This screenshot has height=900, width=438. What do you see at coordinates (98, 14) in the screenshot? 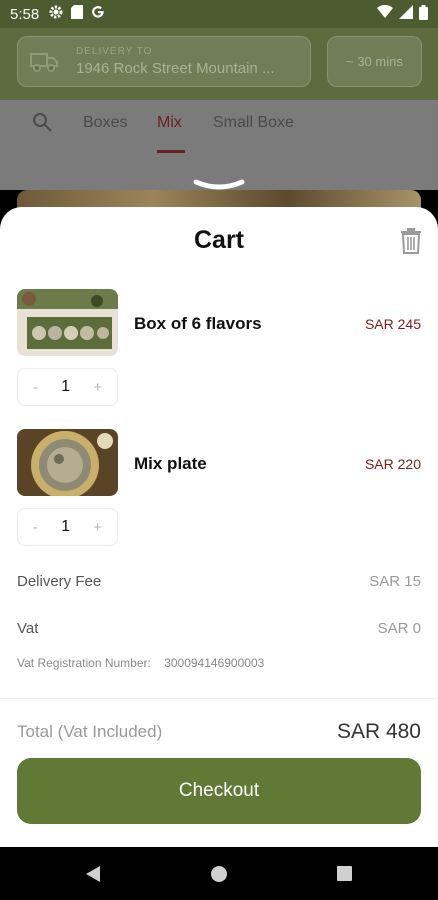
I see `google-icon` at bounding box center [98, 14].